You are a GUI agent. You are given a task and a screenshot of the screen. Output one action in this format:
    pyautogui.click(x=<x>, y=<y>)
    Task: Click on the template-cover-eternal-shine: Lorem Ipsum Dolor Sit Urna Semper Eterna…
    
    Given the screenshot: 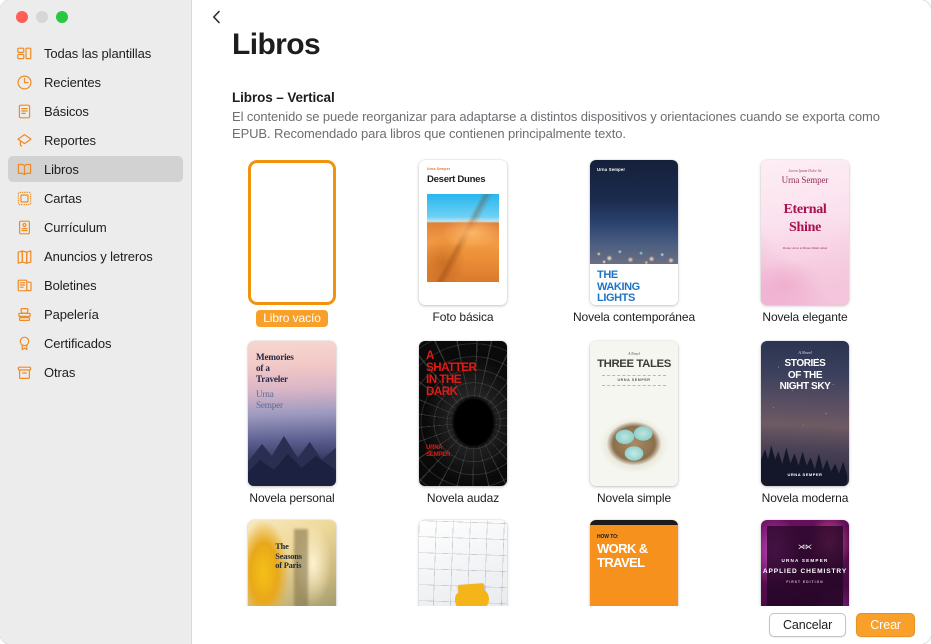 What is the action you would take?
    pyautogui.click(x=805, y=232)
    